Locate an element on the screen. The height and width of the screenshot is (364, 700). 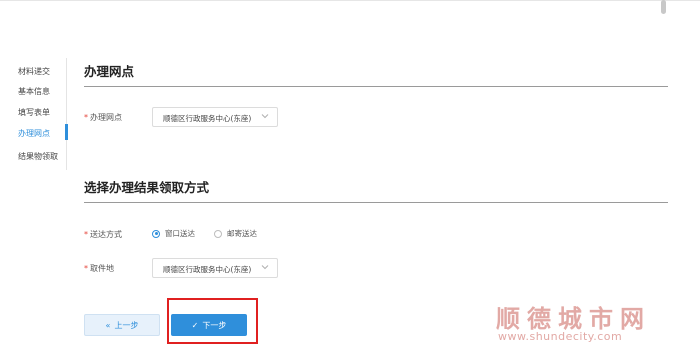
sidebar-divider is located at coordinates (66, 114).